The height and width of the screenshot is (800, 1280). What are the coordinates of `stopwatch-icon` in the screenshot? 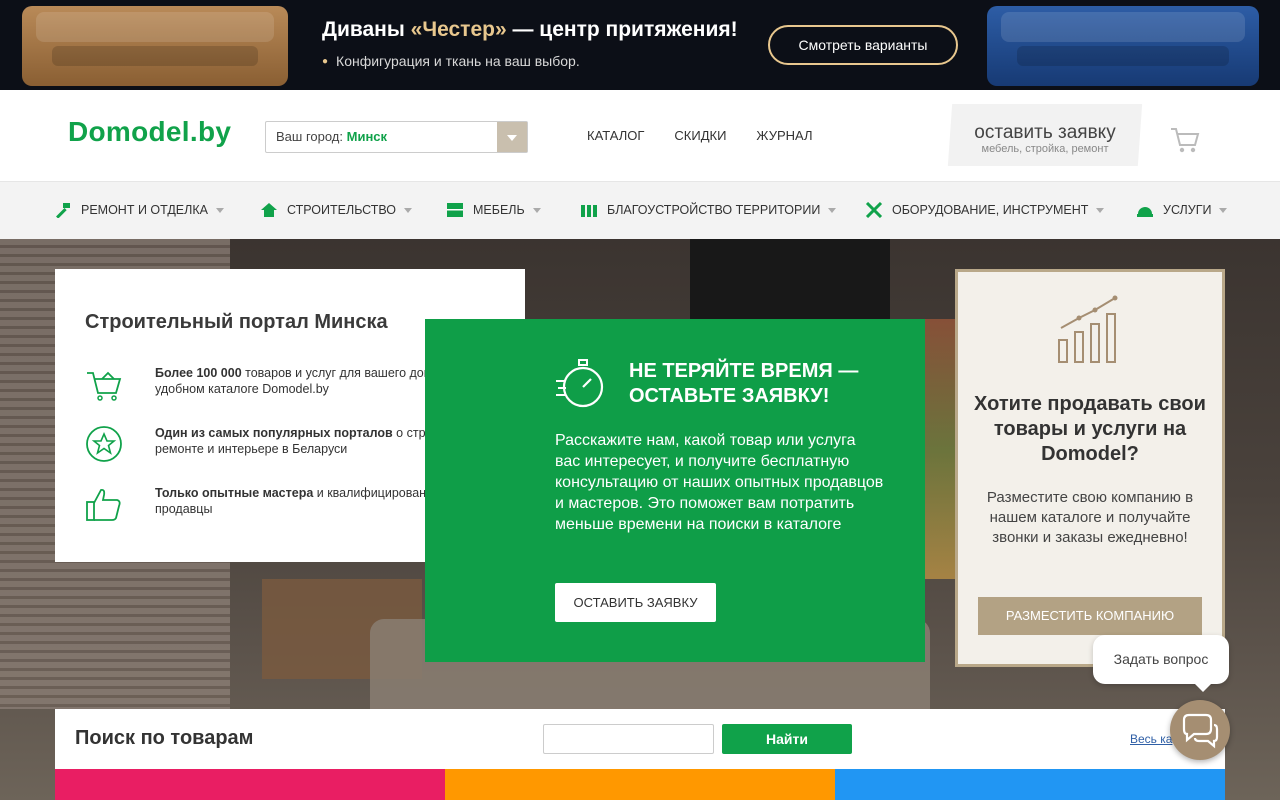 It's located at (580, 383).